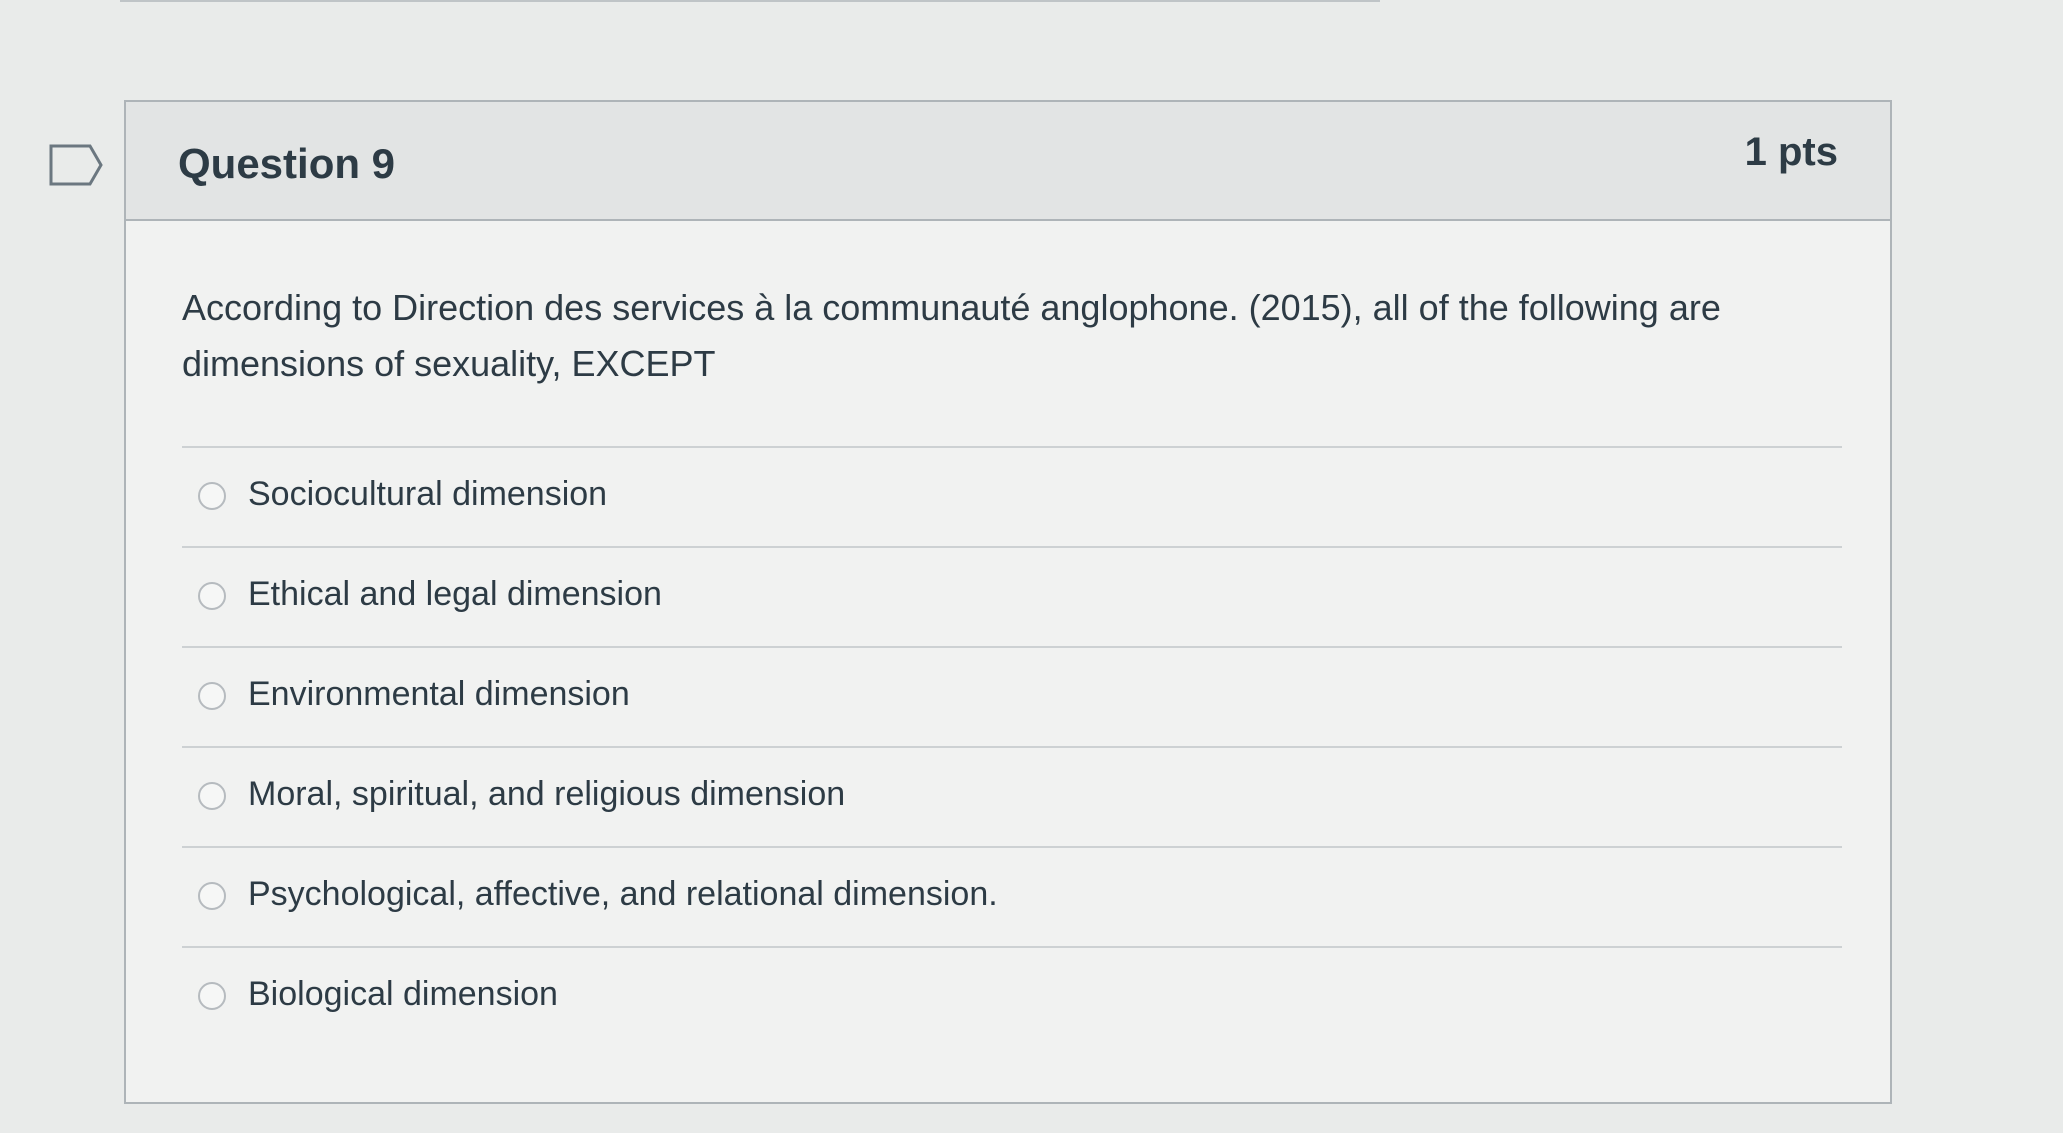 The height and width of the screenshot is (1133, 2063). I want to click on answer-label: Biological dimension, so click(403, 994).